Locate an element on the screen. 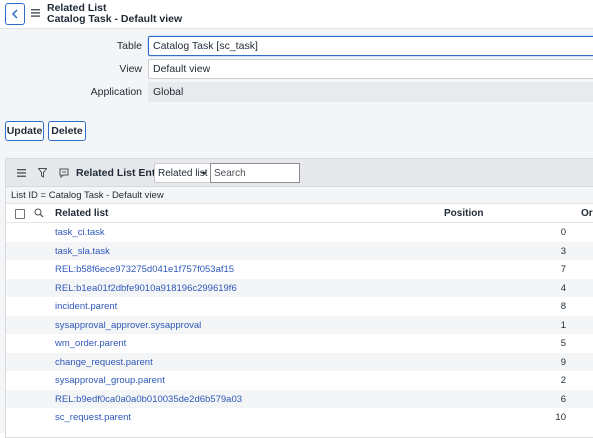 The width and height of the screenshot is (593, 438). table-row: sysapproval_approver.sysapproval 1 is located at coordinates (299, 324).